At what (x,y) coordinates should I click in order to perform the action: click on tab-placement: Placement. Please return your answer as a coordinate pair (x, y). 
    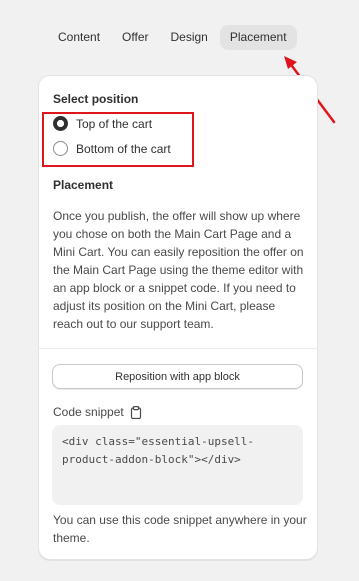
    Looking at the image, I should click on (258, 37).